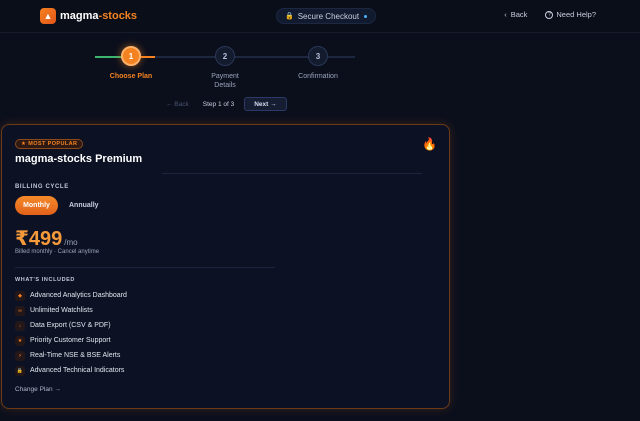 The width and height of the screenshot is (640, 421). I want to click on step-number: 3, so click(318, 56).